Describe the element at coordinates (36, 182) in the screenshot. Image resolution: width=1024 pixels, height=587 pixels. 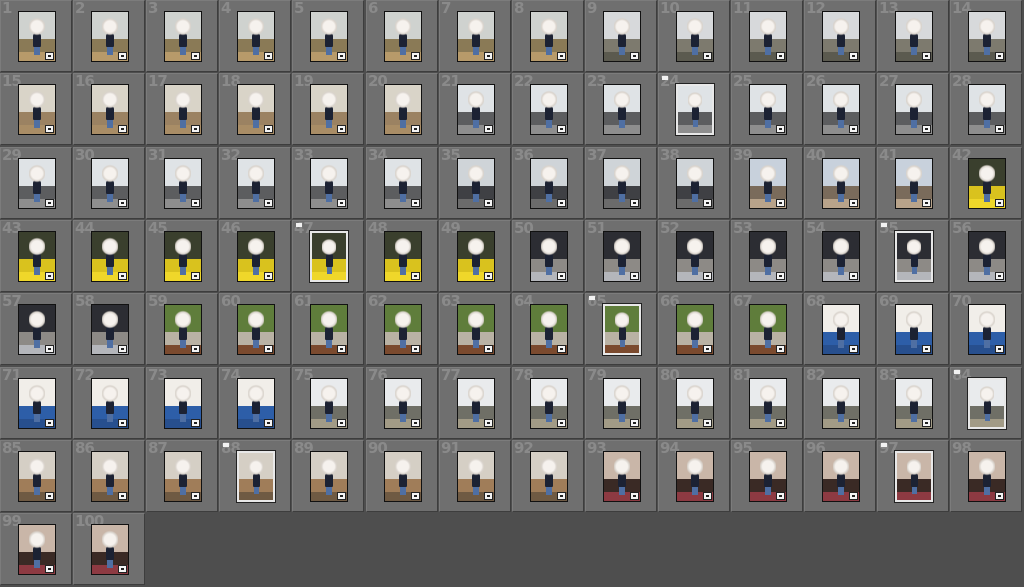
I see `grid-cell: 29` at that location.